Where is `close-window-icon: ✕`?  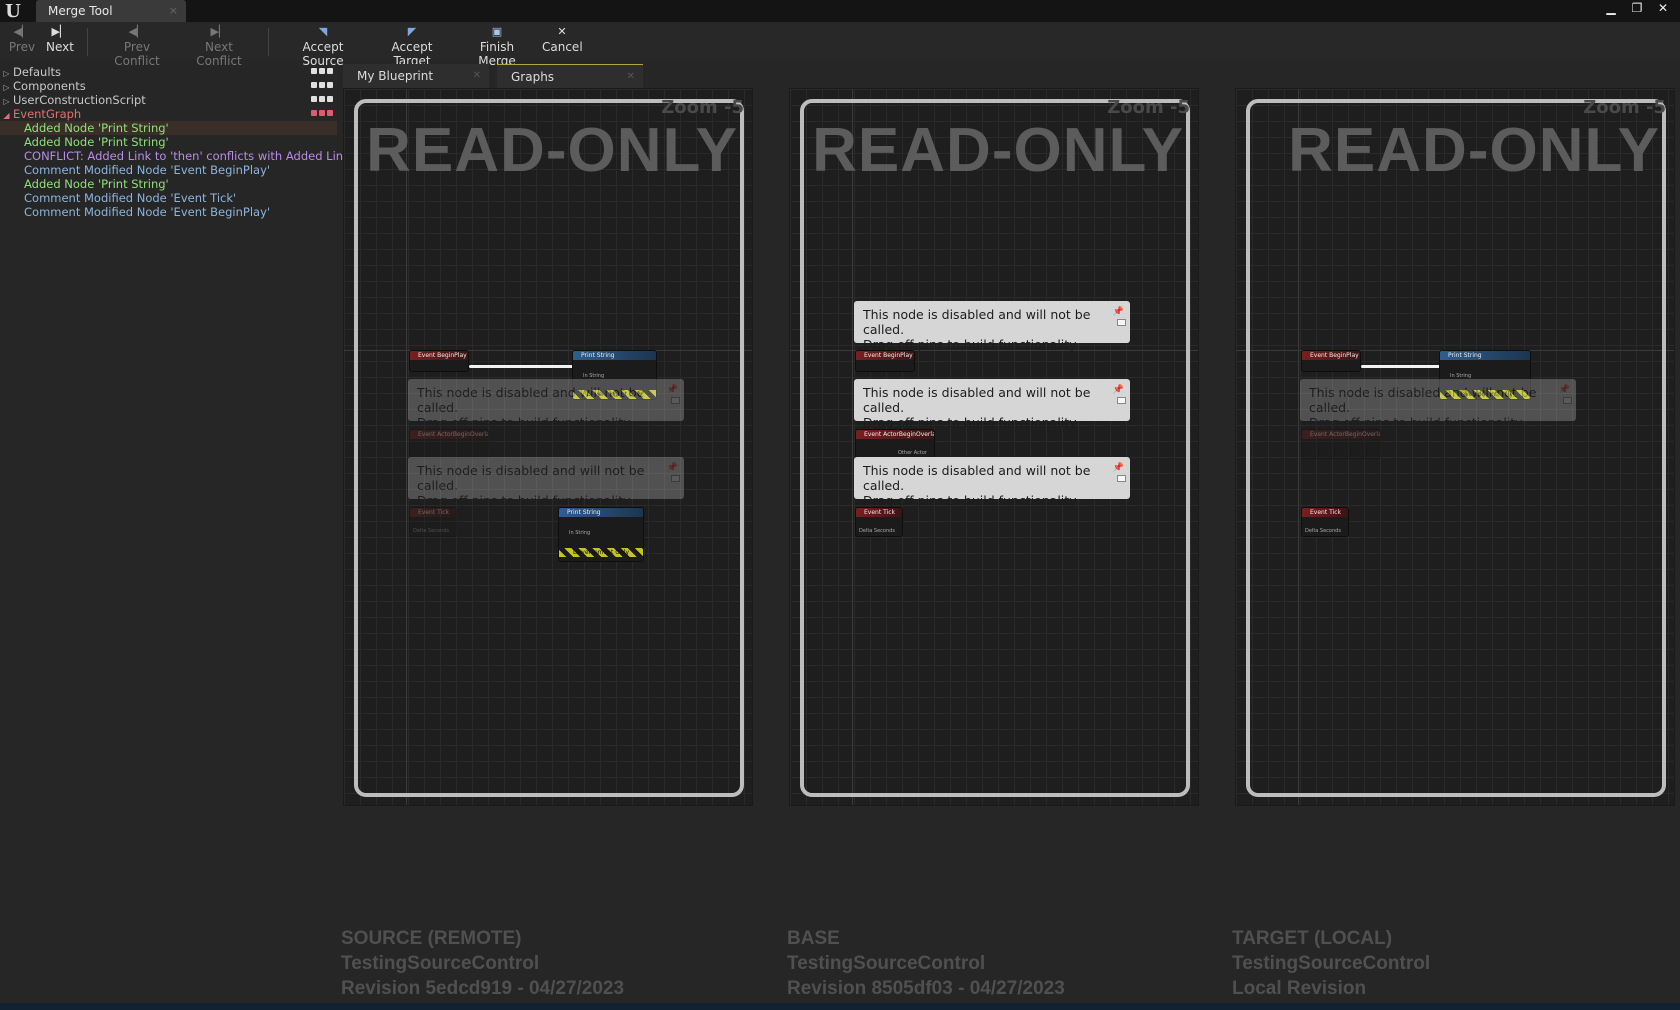
close-window-icon: ✕ is located at coordinates (1663, 8).